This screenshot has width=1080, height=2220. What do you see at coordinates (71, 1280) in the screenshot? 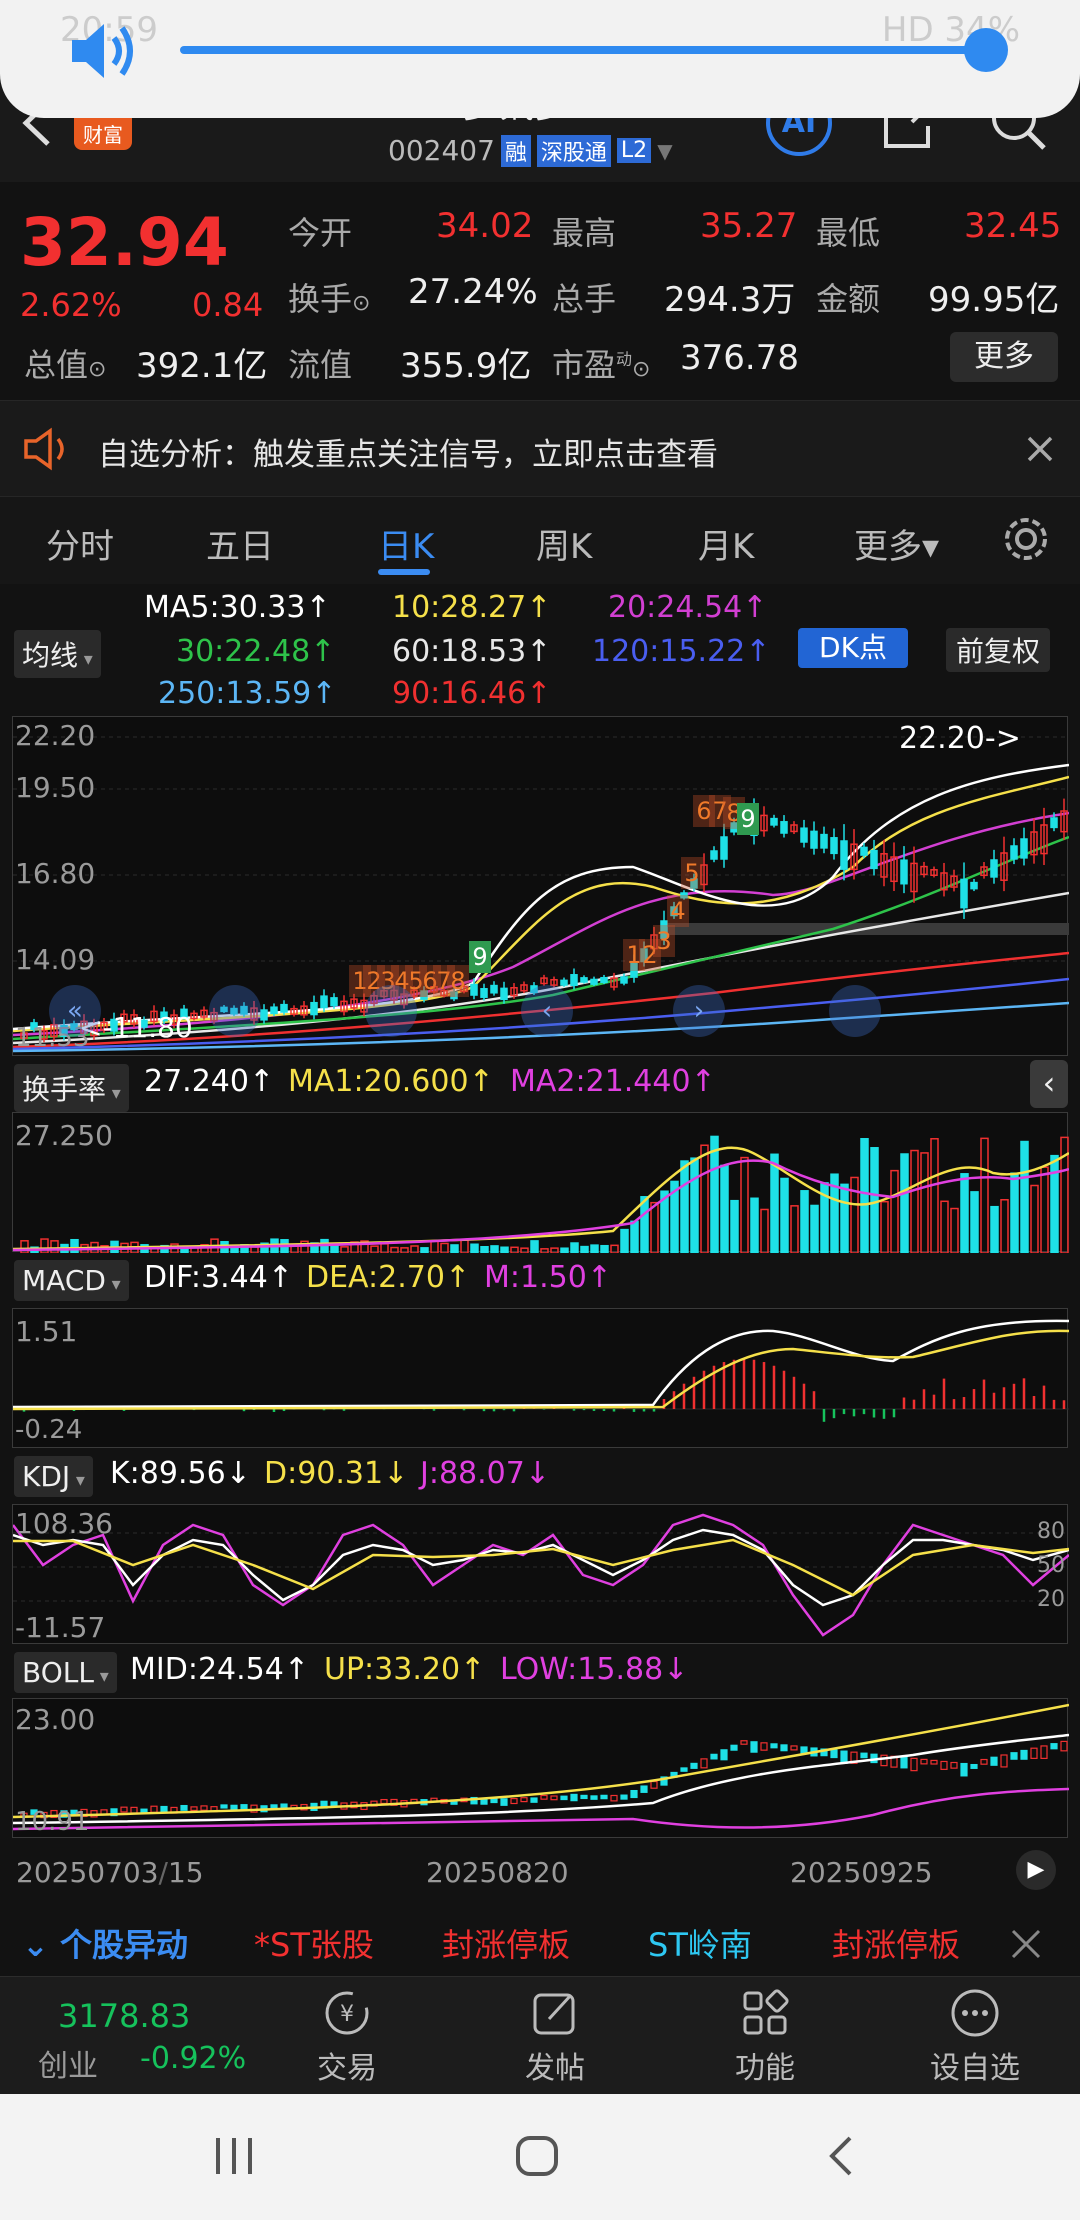
I see `macd-selector: MACD ▾` at bounding box center [71, 1280].